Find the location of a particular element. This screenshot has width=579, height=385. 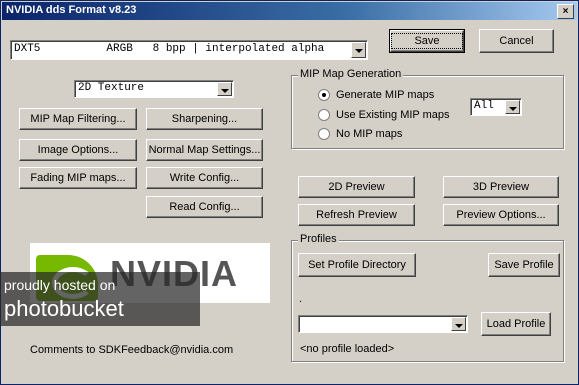

3d-preview-button: 3D Preview is located at coordinates (501, 187).